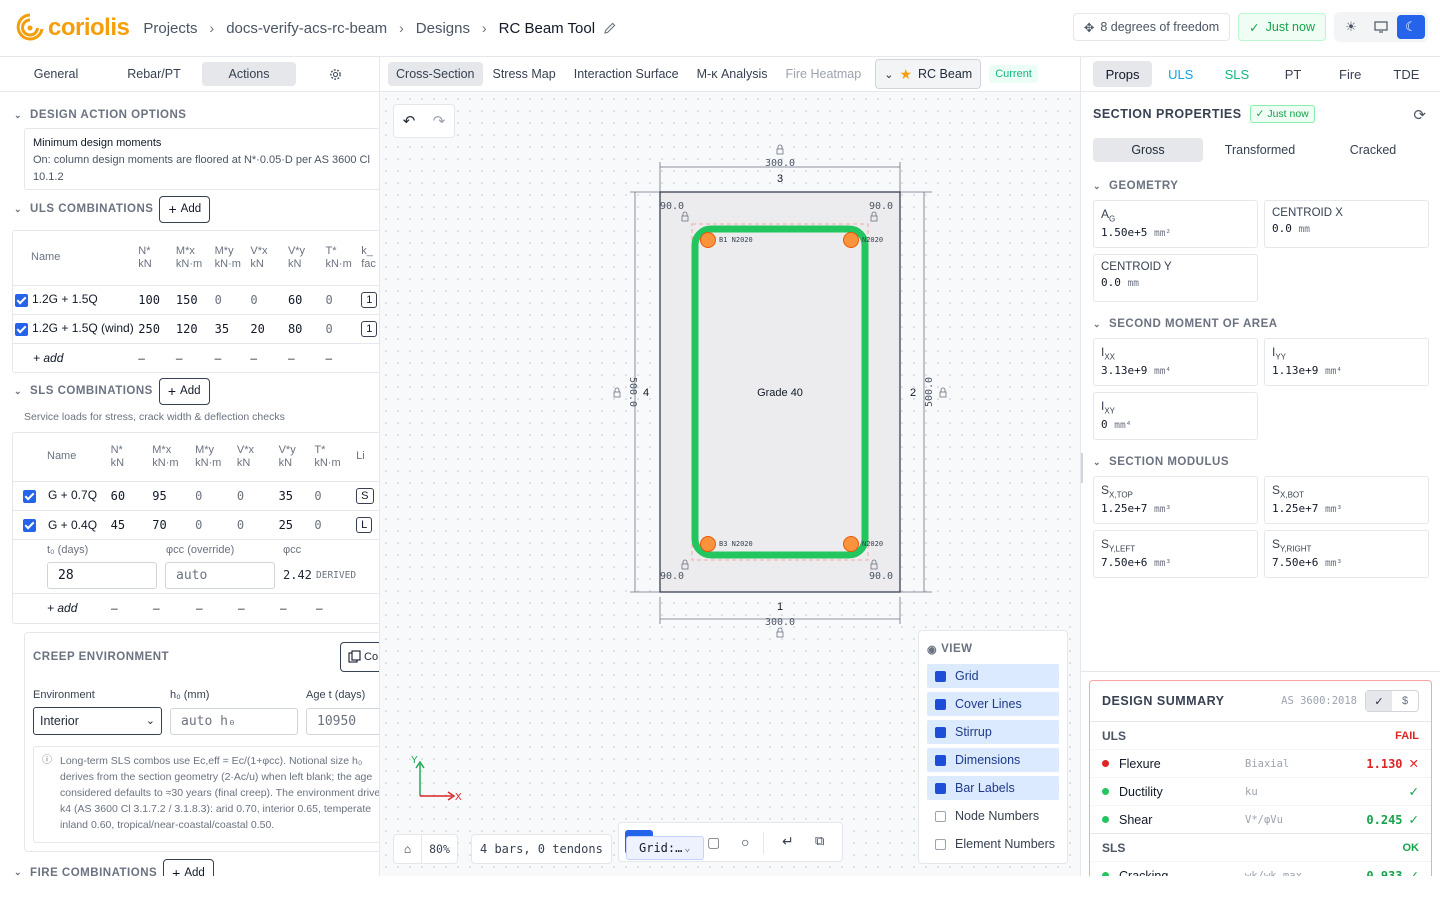  What do you see at coordinates (1161, 462) in the screenshot?
I see `modulus-header: ⌄ SECTION MODULUS` at bounding box center [1161, 462].